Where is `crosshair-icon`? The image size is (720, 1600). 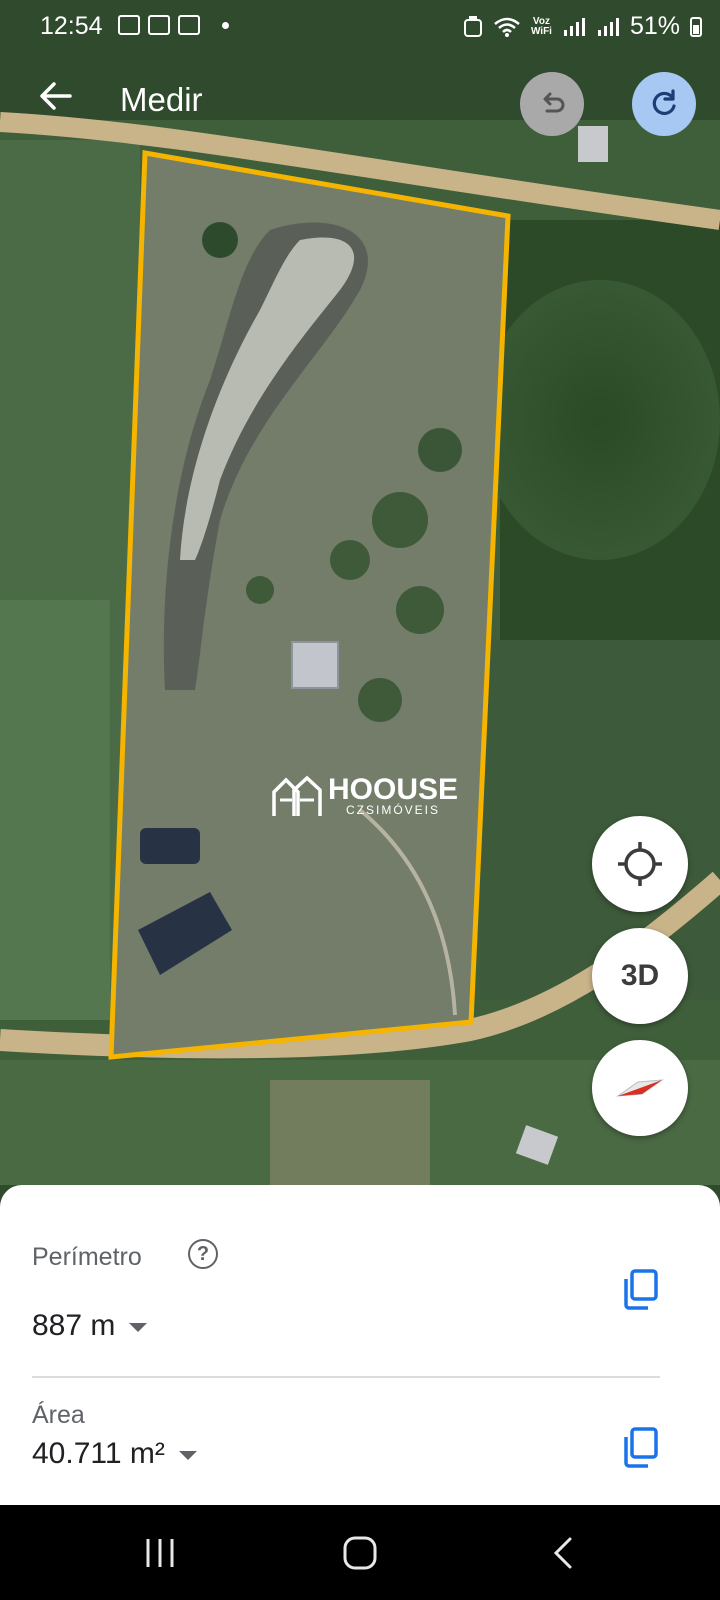
crosshair-icon is located at coordinates (640, 864).